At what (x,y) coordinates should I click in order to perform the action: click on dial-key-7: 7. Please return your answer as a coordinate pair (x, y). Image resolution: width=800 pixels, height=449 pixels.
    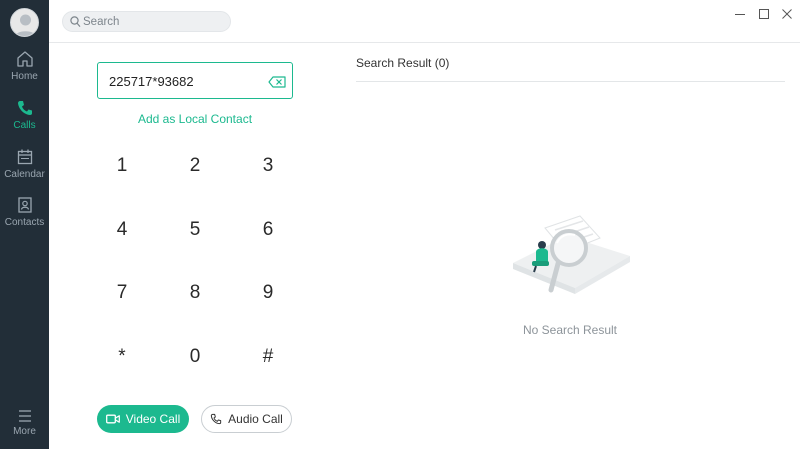
    Looking at the image, I should click on (122, 293).